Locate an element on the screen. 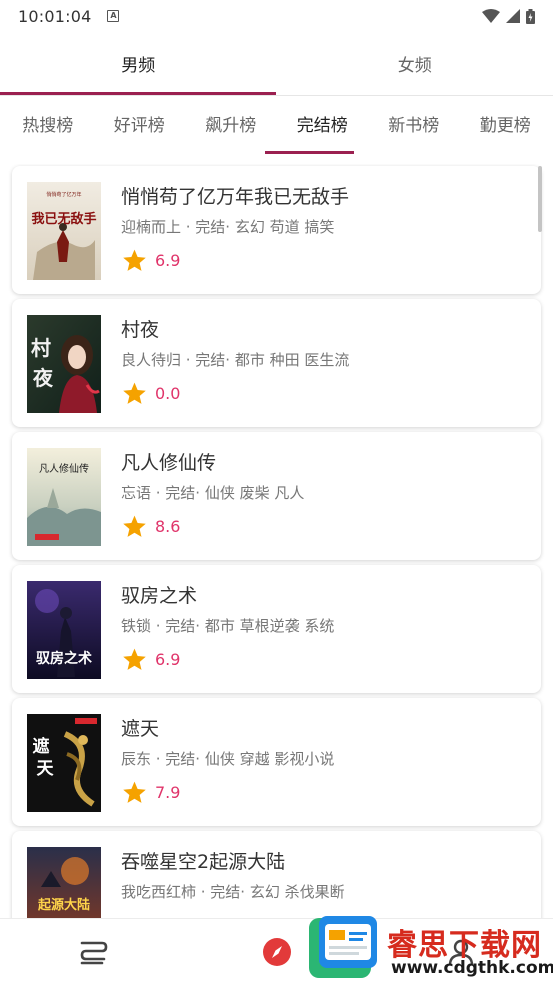 The width and height of the screenshot is (553, 984). book-cover: 驭房之术 is located at coordinates (64, 630).